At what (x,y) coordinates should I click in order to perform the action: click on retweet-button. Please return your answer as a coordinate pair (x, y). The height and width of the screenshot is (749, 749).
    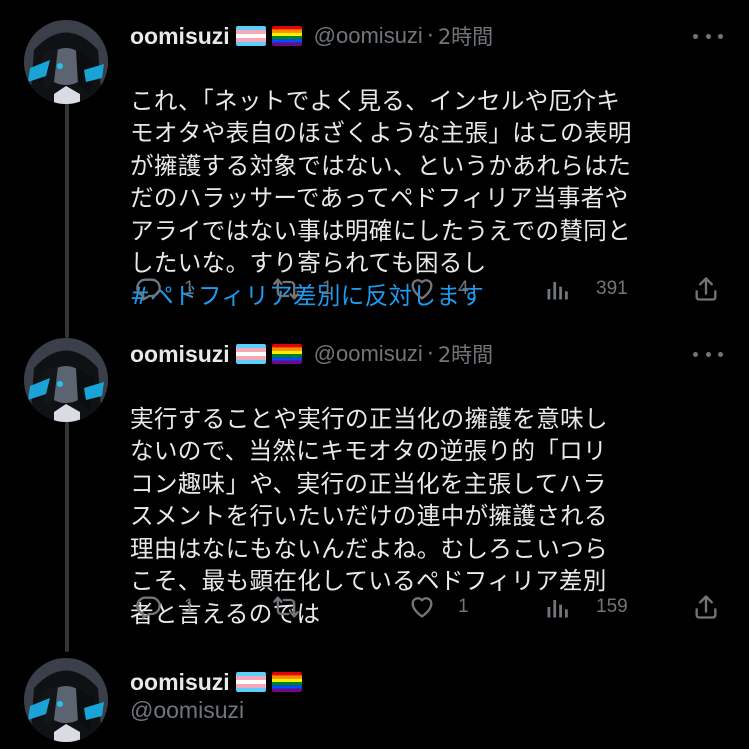
    Looking at the image, I should click on (297, 607).